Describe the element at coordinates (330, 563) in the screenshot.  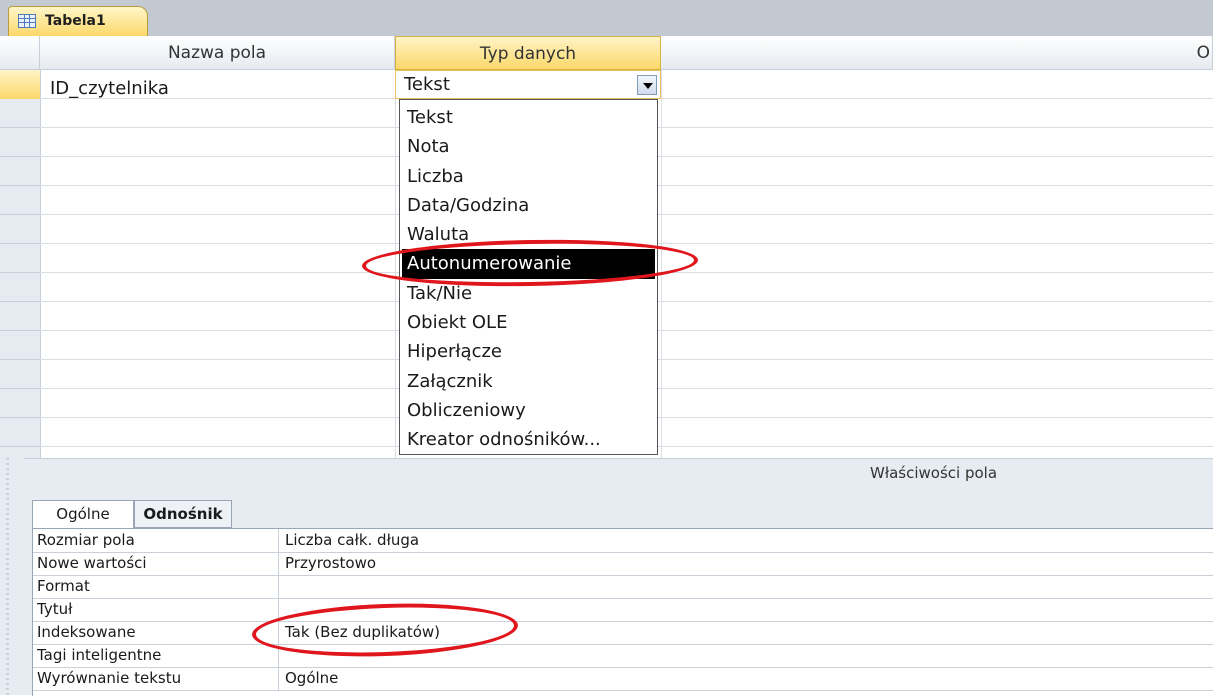
I see `property-value: Przyrostowo` at that location.